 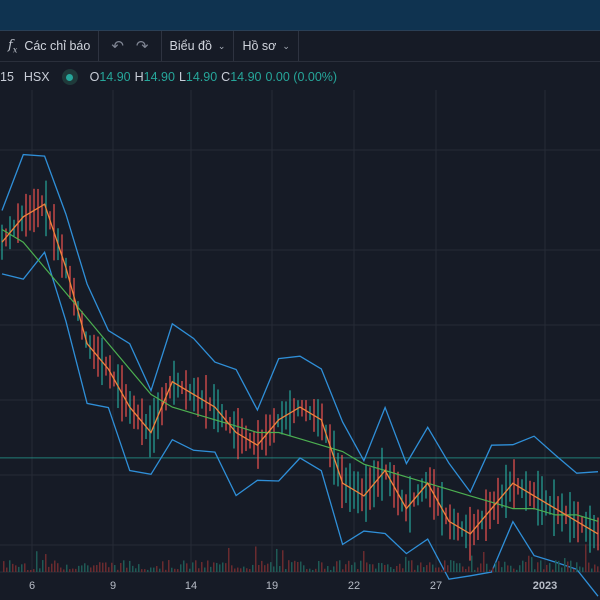 I want to click on high-value: 14.90, so click(x=159, y=77).